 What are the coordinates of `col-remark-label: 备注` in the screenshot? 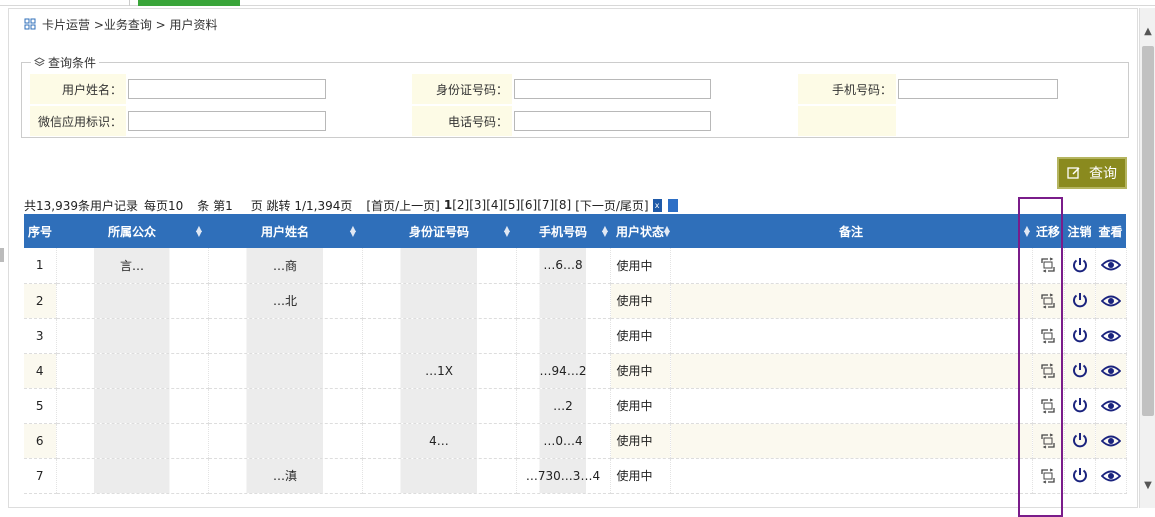 It's located at (850, 231).